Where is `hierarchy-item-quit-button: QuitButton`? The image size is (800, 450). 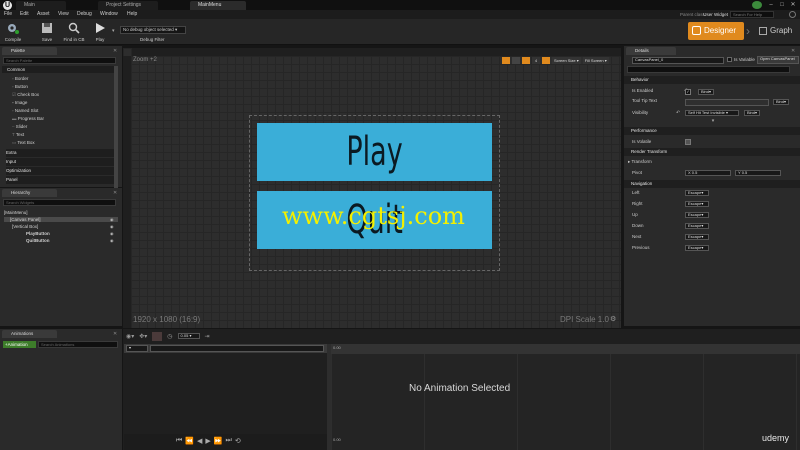 hierarchy-item-quit-button: QuitButton is located at coordinates (38, 240).